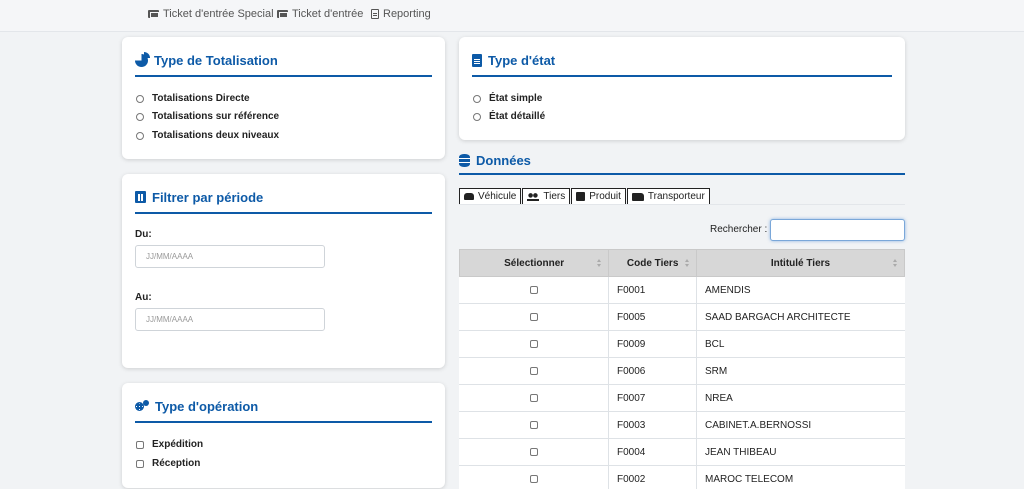 This screenshot has height=489, width=1024. I want to click on file-text-icon, so click(477, 60).